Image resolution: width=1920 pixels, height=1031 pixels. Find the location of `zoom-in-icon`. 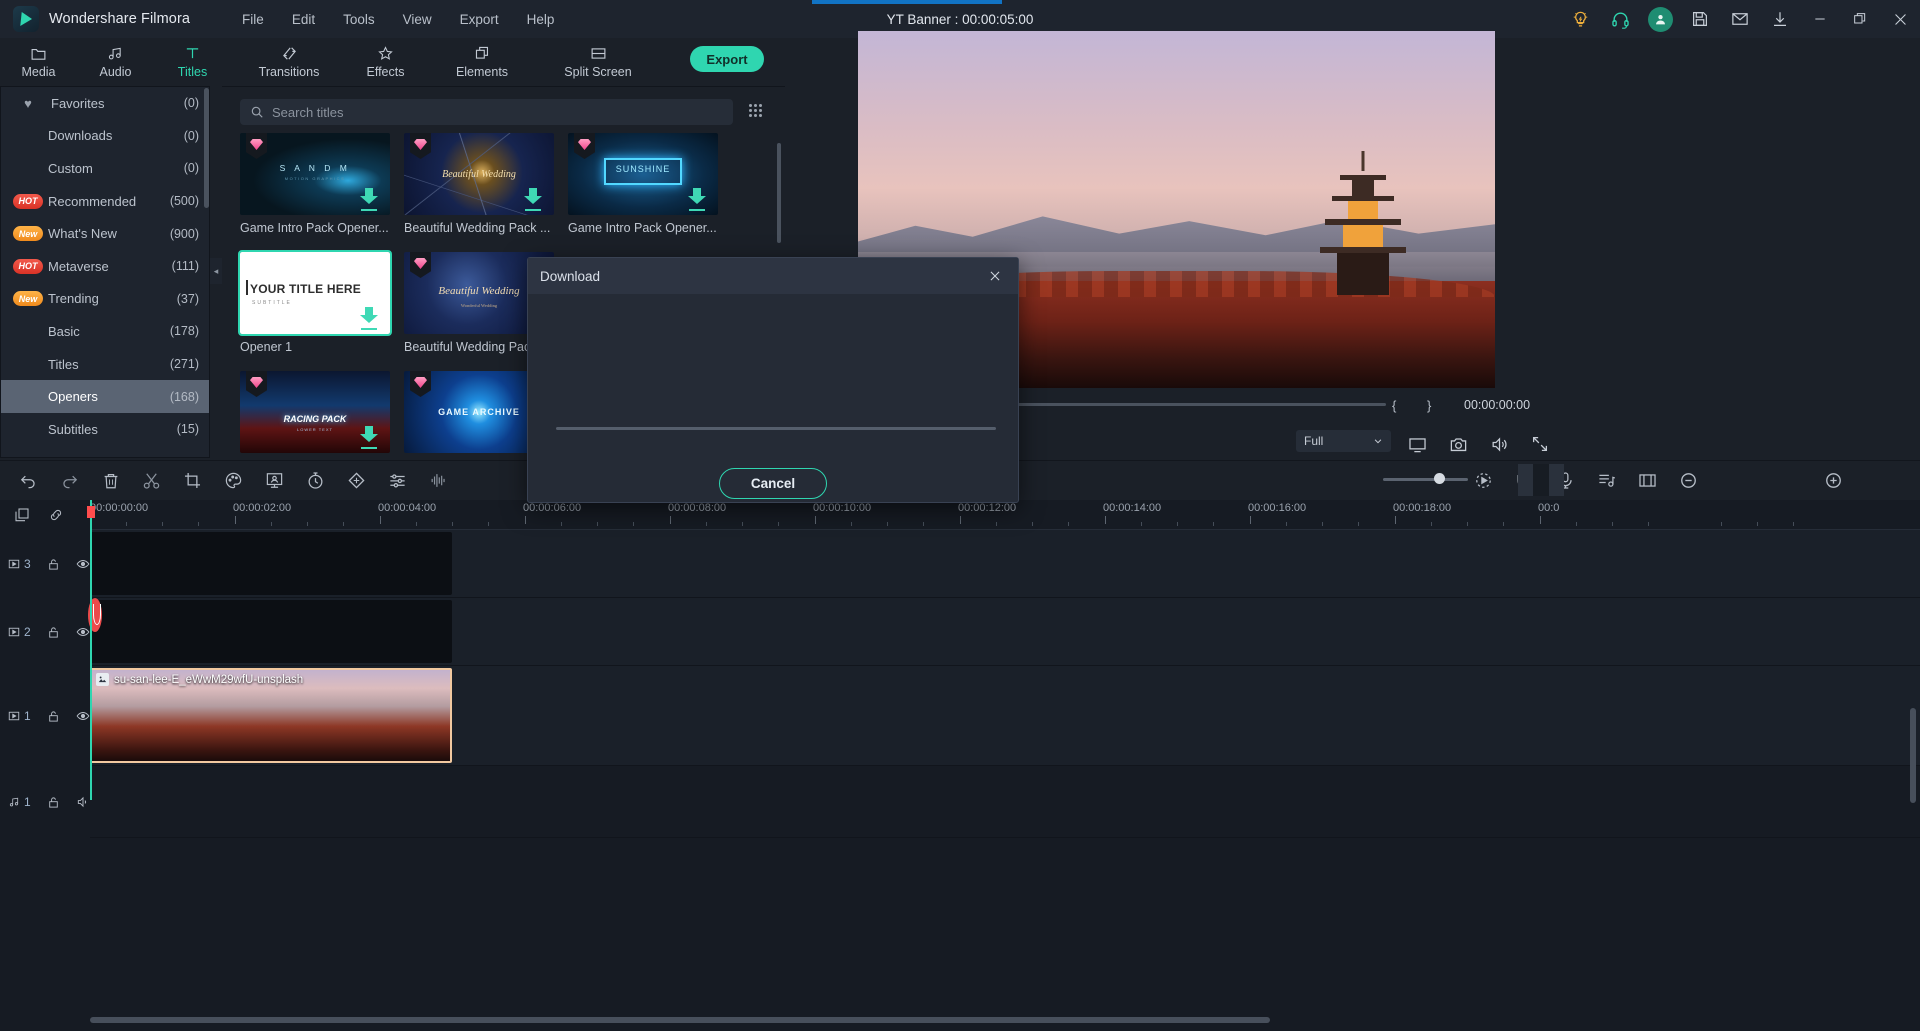

zoom-in-icon is located at coordinates (1833, 481).